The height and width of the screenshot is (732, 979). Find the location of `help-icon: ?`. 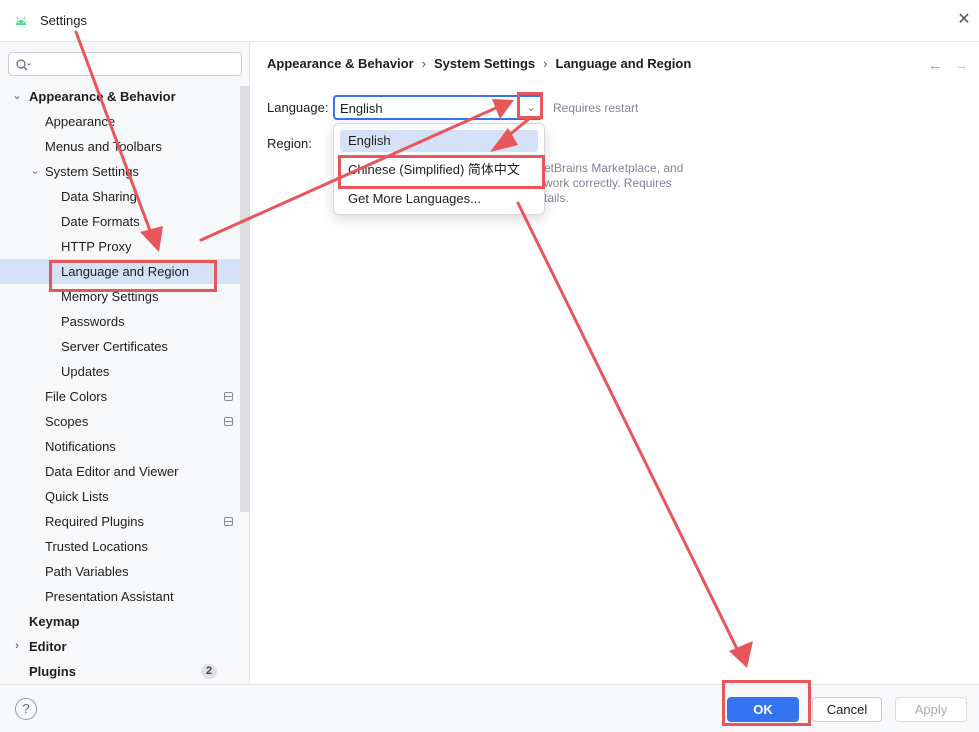

help-icon: ? is located at coordinates (26, 709).